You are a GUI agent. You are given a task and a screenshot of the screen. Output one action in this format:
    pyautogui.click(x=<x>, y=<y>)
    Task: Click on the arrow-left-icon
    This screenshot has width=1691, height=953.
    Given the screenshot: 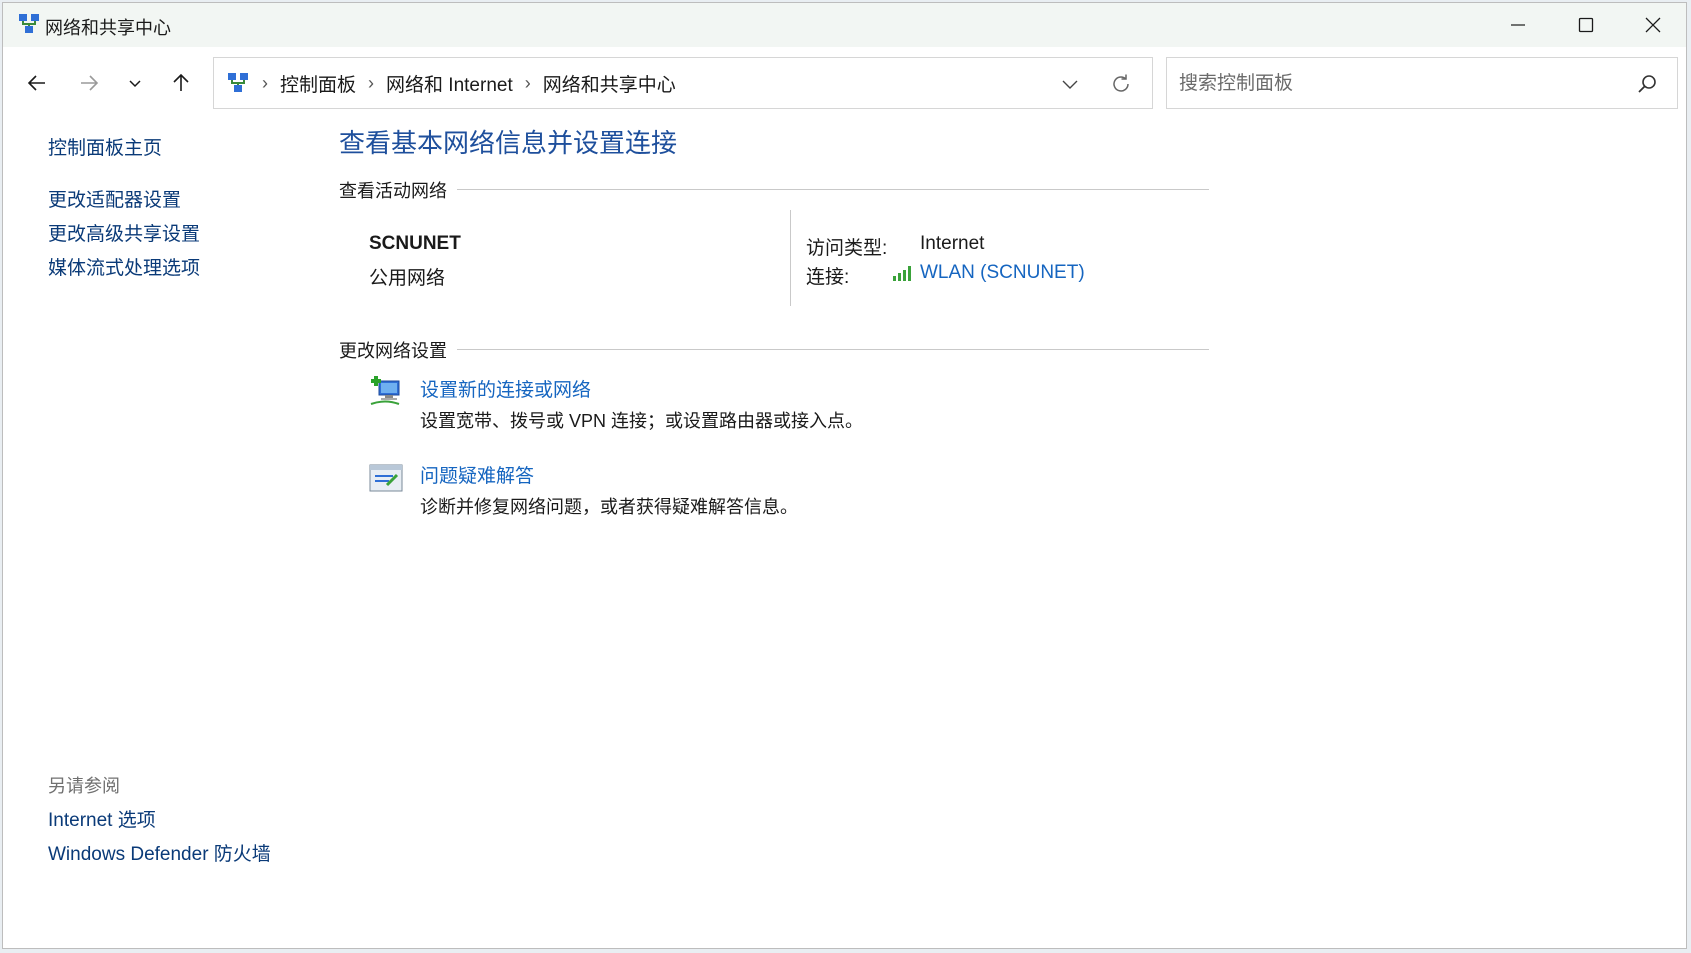 What is the action you would take?
    pyautogui.click(x=36, y=83)
    